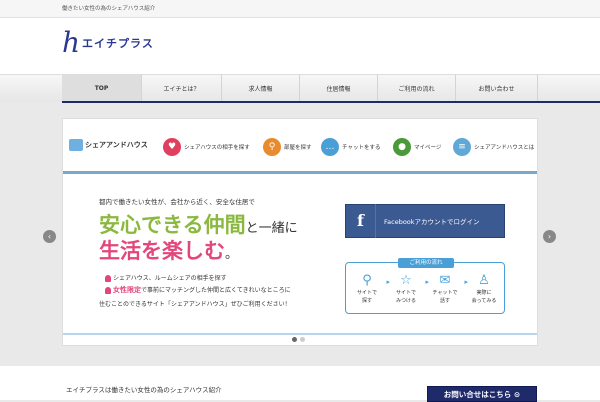 Image resolution: width=600 pixels, height=402 pixels. I want to click on site-tagline: 働きたい女性の為のシェアハウス紹介, so click(109, 9).